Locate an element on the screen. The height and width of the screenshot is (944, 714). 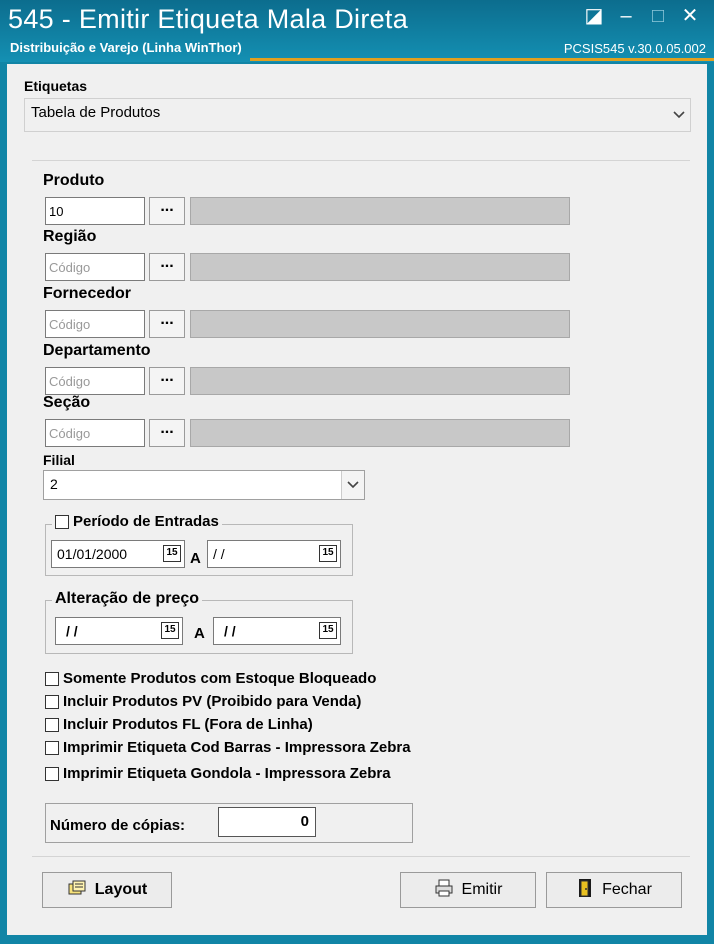
secao-label: Seção is located at coordinates (67, 402).